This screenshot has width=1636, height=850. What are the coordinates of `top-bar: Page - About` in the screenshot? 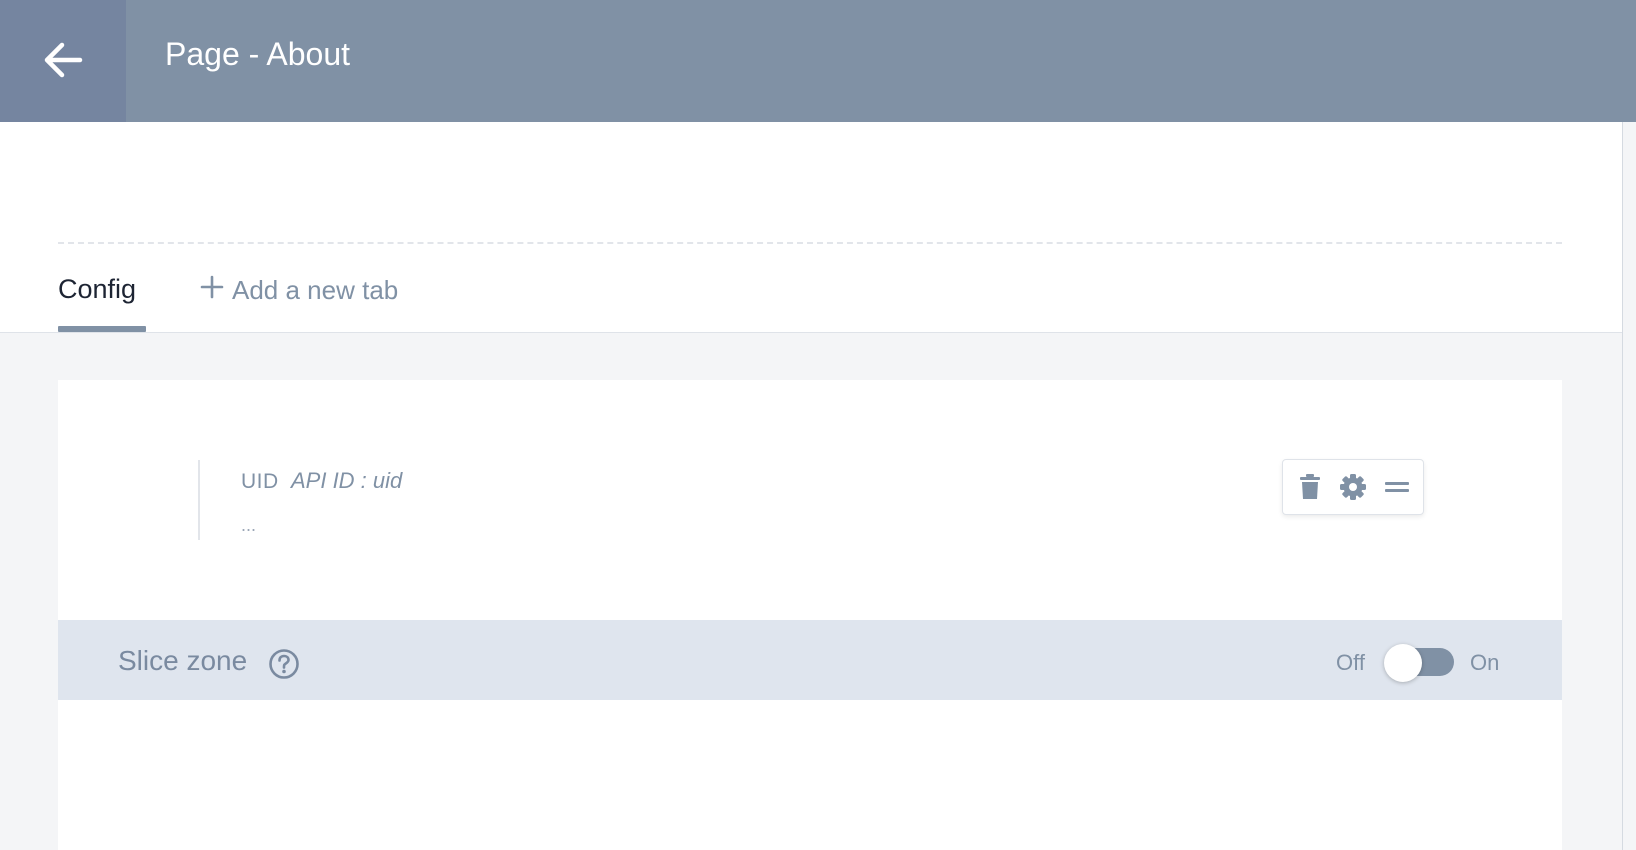 It's located at (818, 61).